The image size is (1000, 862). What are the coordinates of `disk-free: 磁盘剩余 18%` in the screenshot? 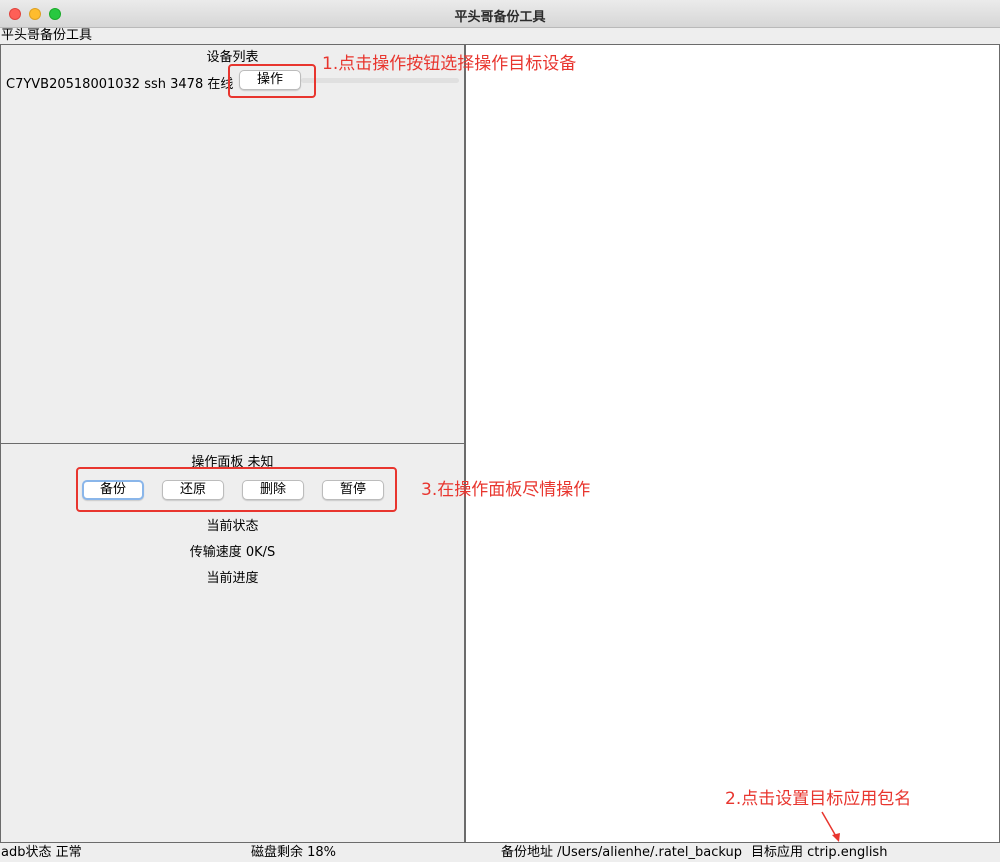 It's located at (294, 852).